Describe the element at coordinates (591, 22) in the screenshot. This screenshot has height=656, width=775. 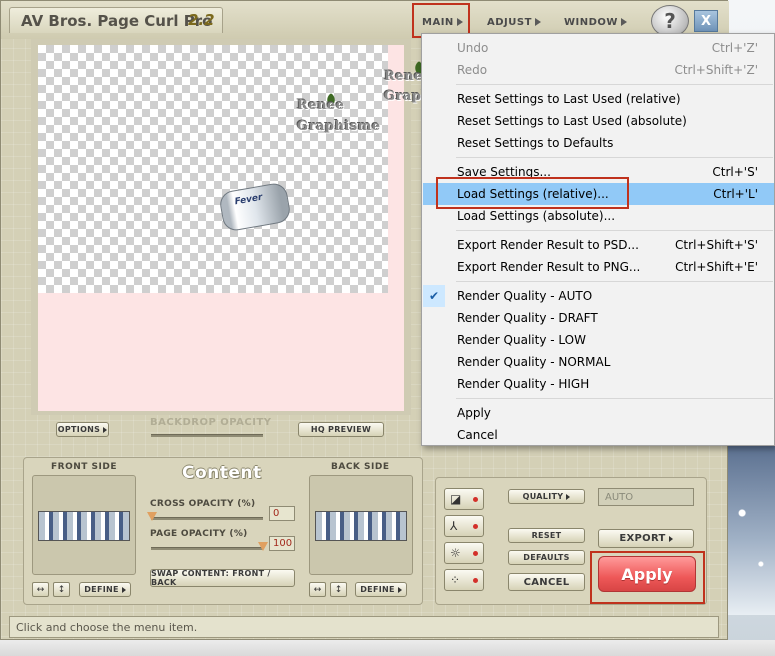
I see `menu-window-label: WINDOW` at that location.